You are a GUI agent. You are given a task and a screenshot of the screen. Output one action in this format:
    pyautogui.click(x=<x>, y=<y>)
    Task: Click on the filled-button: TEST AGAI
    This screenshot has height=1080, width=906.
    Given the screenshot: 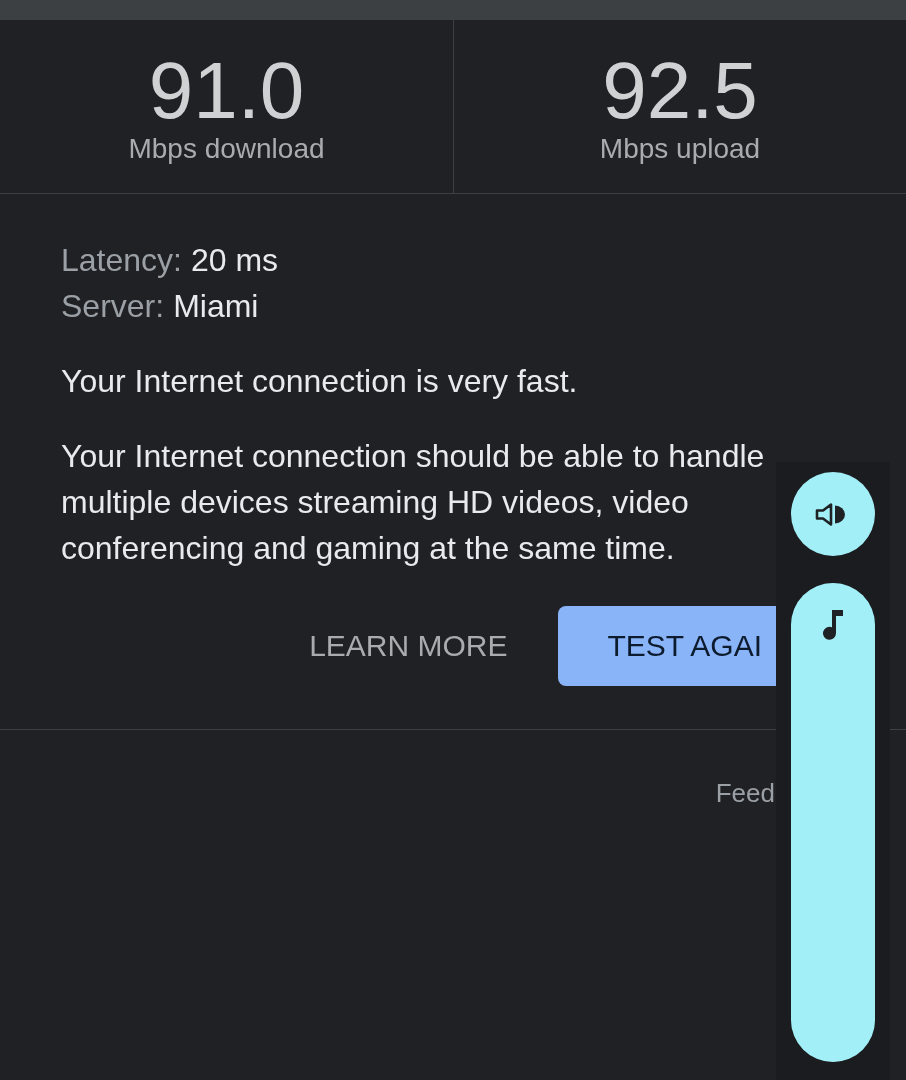 What is the action you would take?
    pyautogui.click(x=666, y=646)
    